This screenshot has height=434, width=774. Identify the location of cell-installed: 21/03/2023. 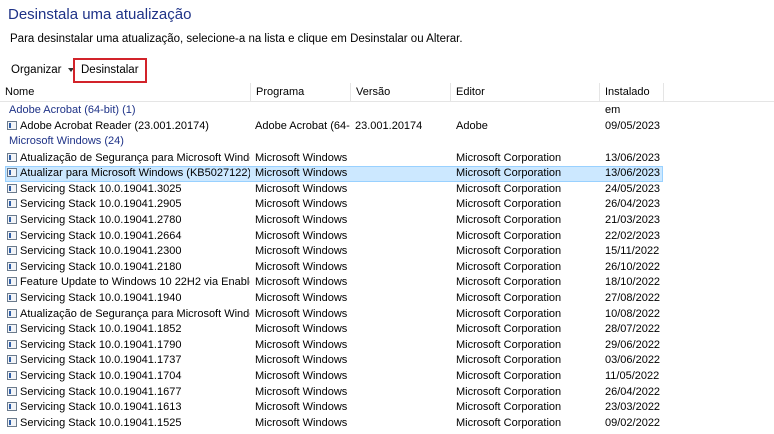
(633, 219).